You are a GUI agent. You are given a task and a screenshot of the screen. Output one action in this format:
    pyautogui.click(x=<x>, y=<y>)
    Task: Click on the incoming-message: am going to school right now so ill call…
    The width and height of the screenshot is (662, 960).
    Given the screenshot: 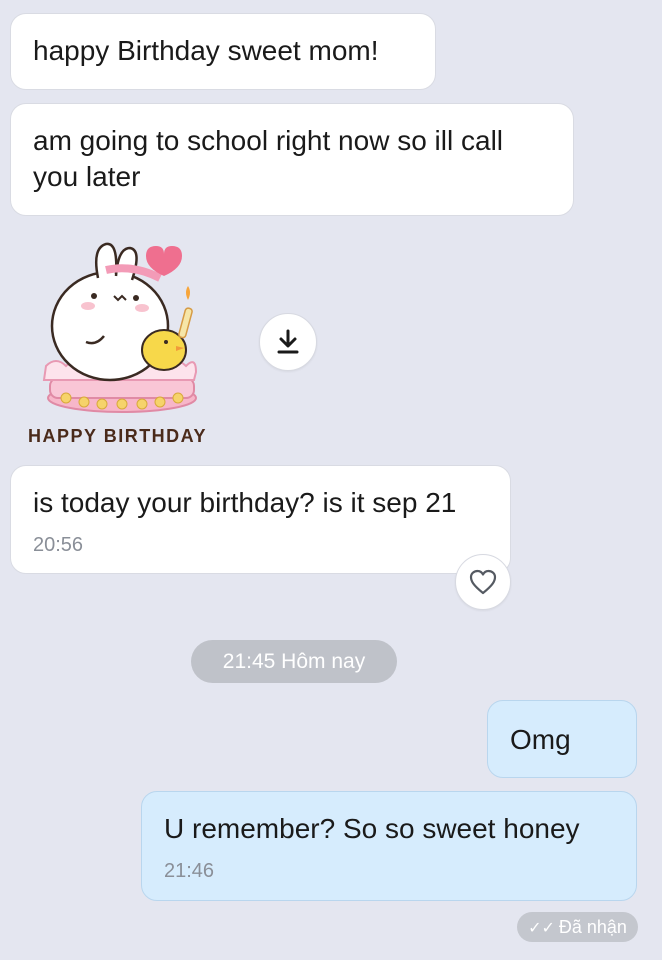 What is the action you would take?
    pyautogui.click(x=292, y=159)
    